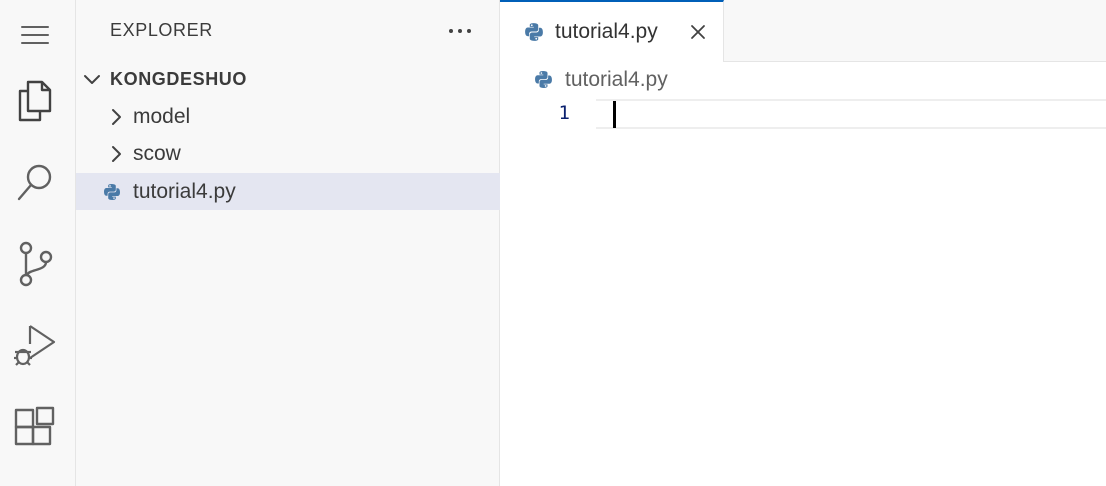  I want to click on breadcrumb: tutorial4.py, so click(803, 80).